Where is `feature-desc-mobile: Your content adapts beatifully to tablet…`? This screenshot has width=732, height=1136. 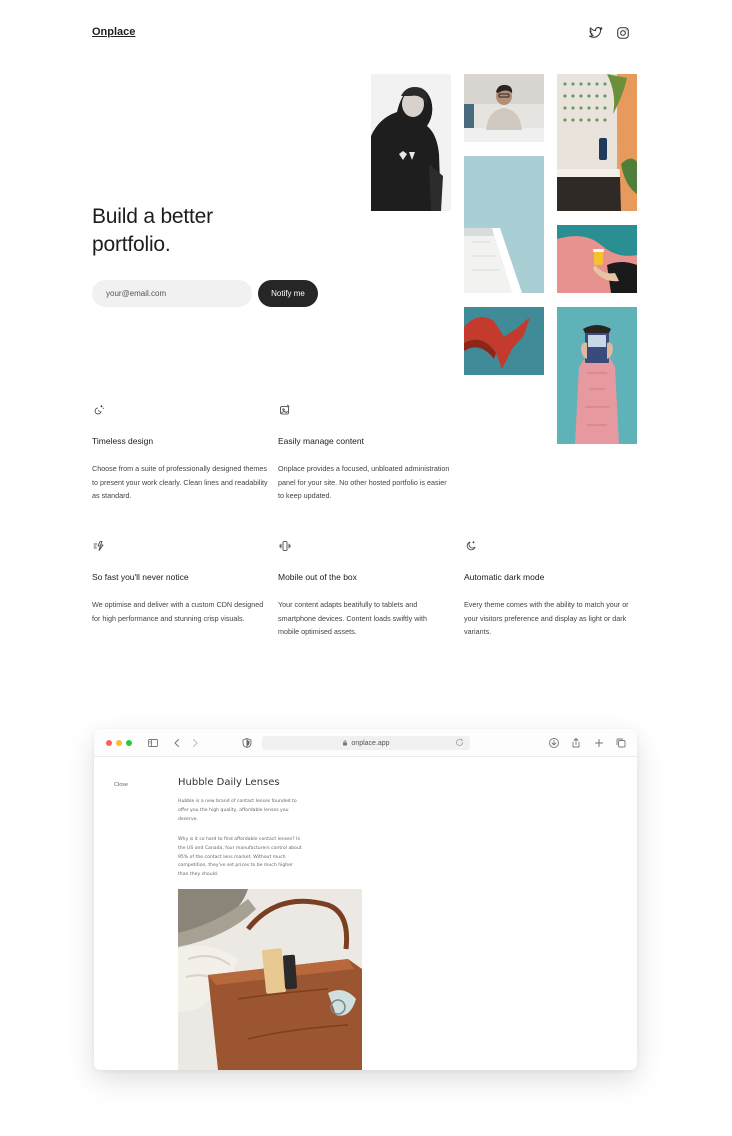
feature-desc-mobile: Your content adapts beatifully to tablet… is located at coordinates (353, 618).